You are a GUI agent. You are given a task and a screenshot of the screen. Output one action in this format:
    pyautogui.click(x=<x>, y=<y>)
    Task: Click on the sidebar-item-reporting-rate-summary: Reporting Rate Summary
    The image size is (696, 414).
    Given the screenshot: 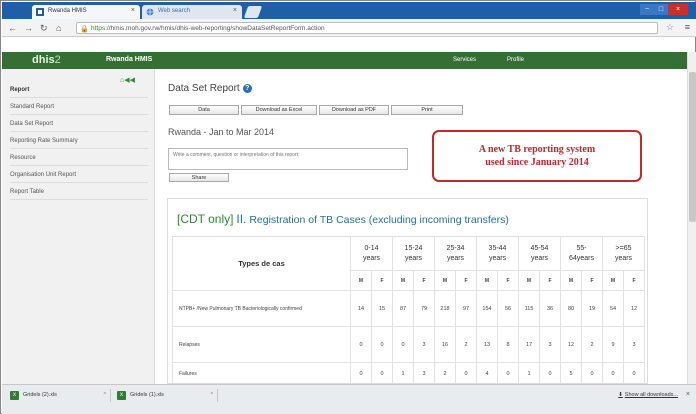 What is the action you would take?
    pyautogui.click(x=79, y=143)
    